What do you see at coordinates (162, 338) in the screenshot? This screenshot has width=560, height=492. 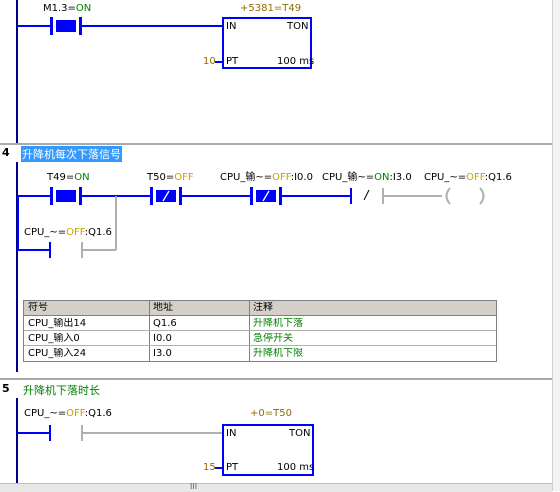 I see `table-cell-address: I0.0` at bounding box center [162, 338].